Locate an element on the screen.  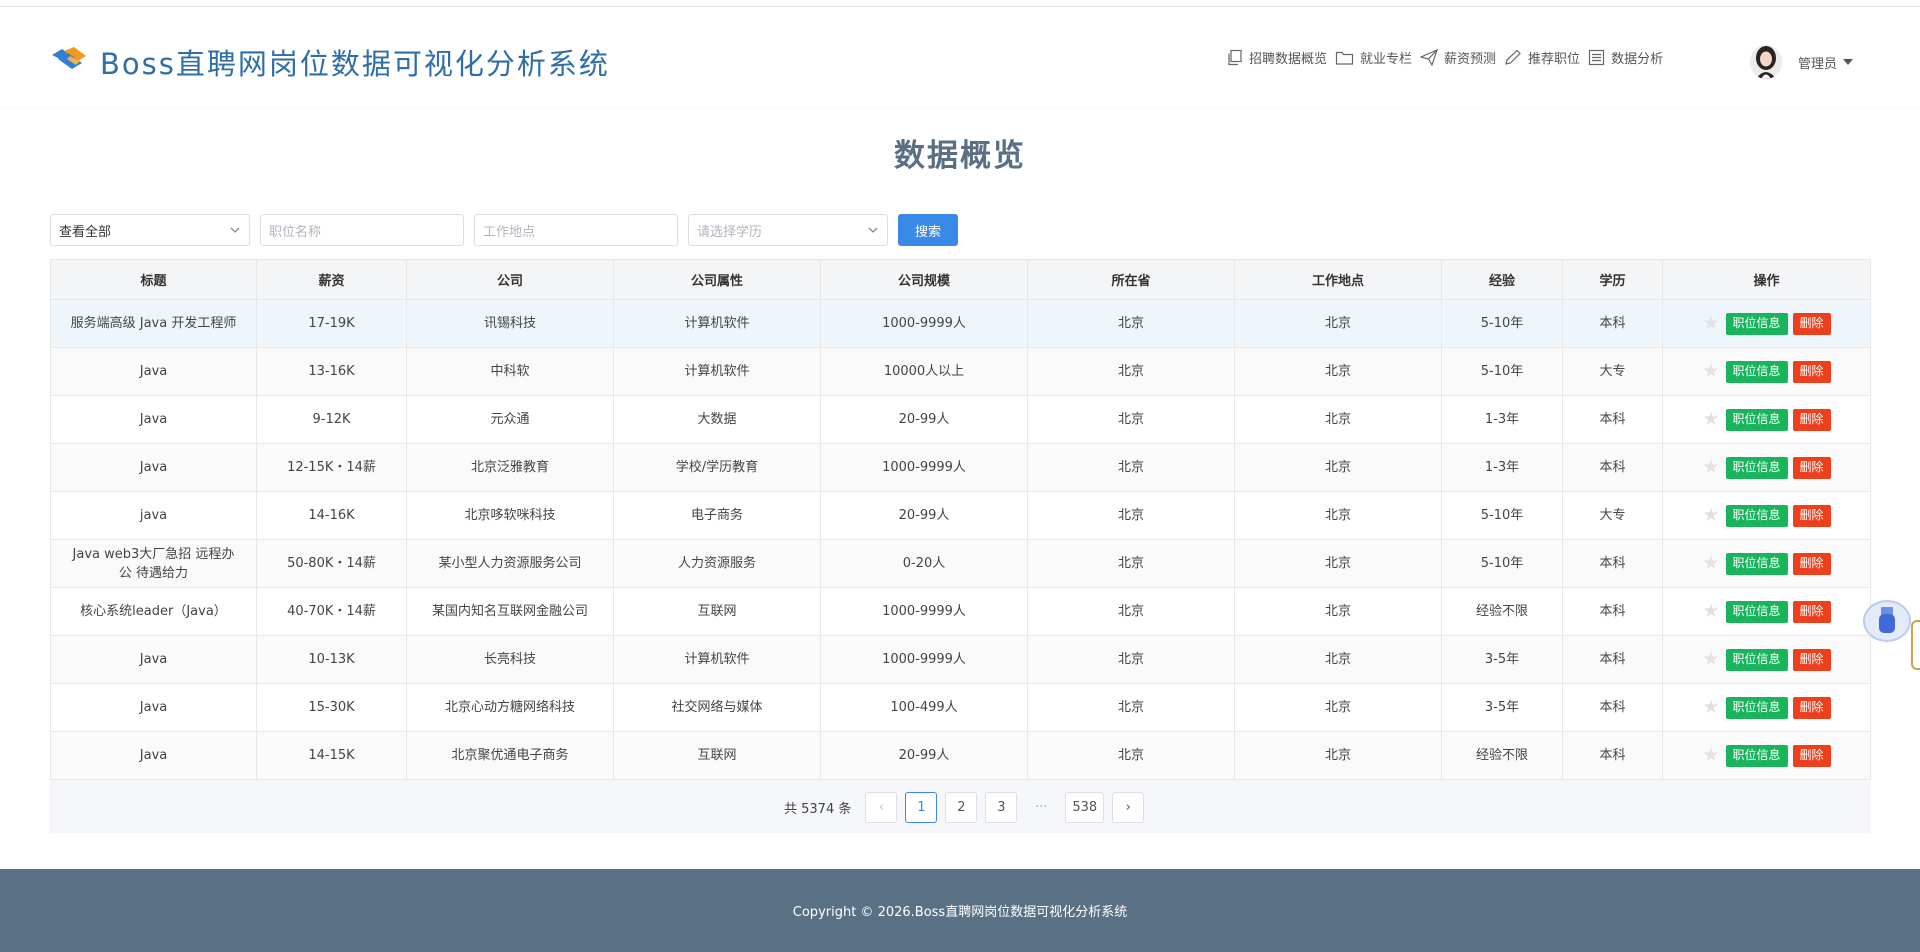
title-cell: java is located at coordinates (153, 515).